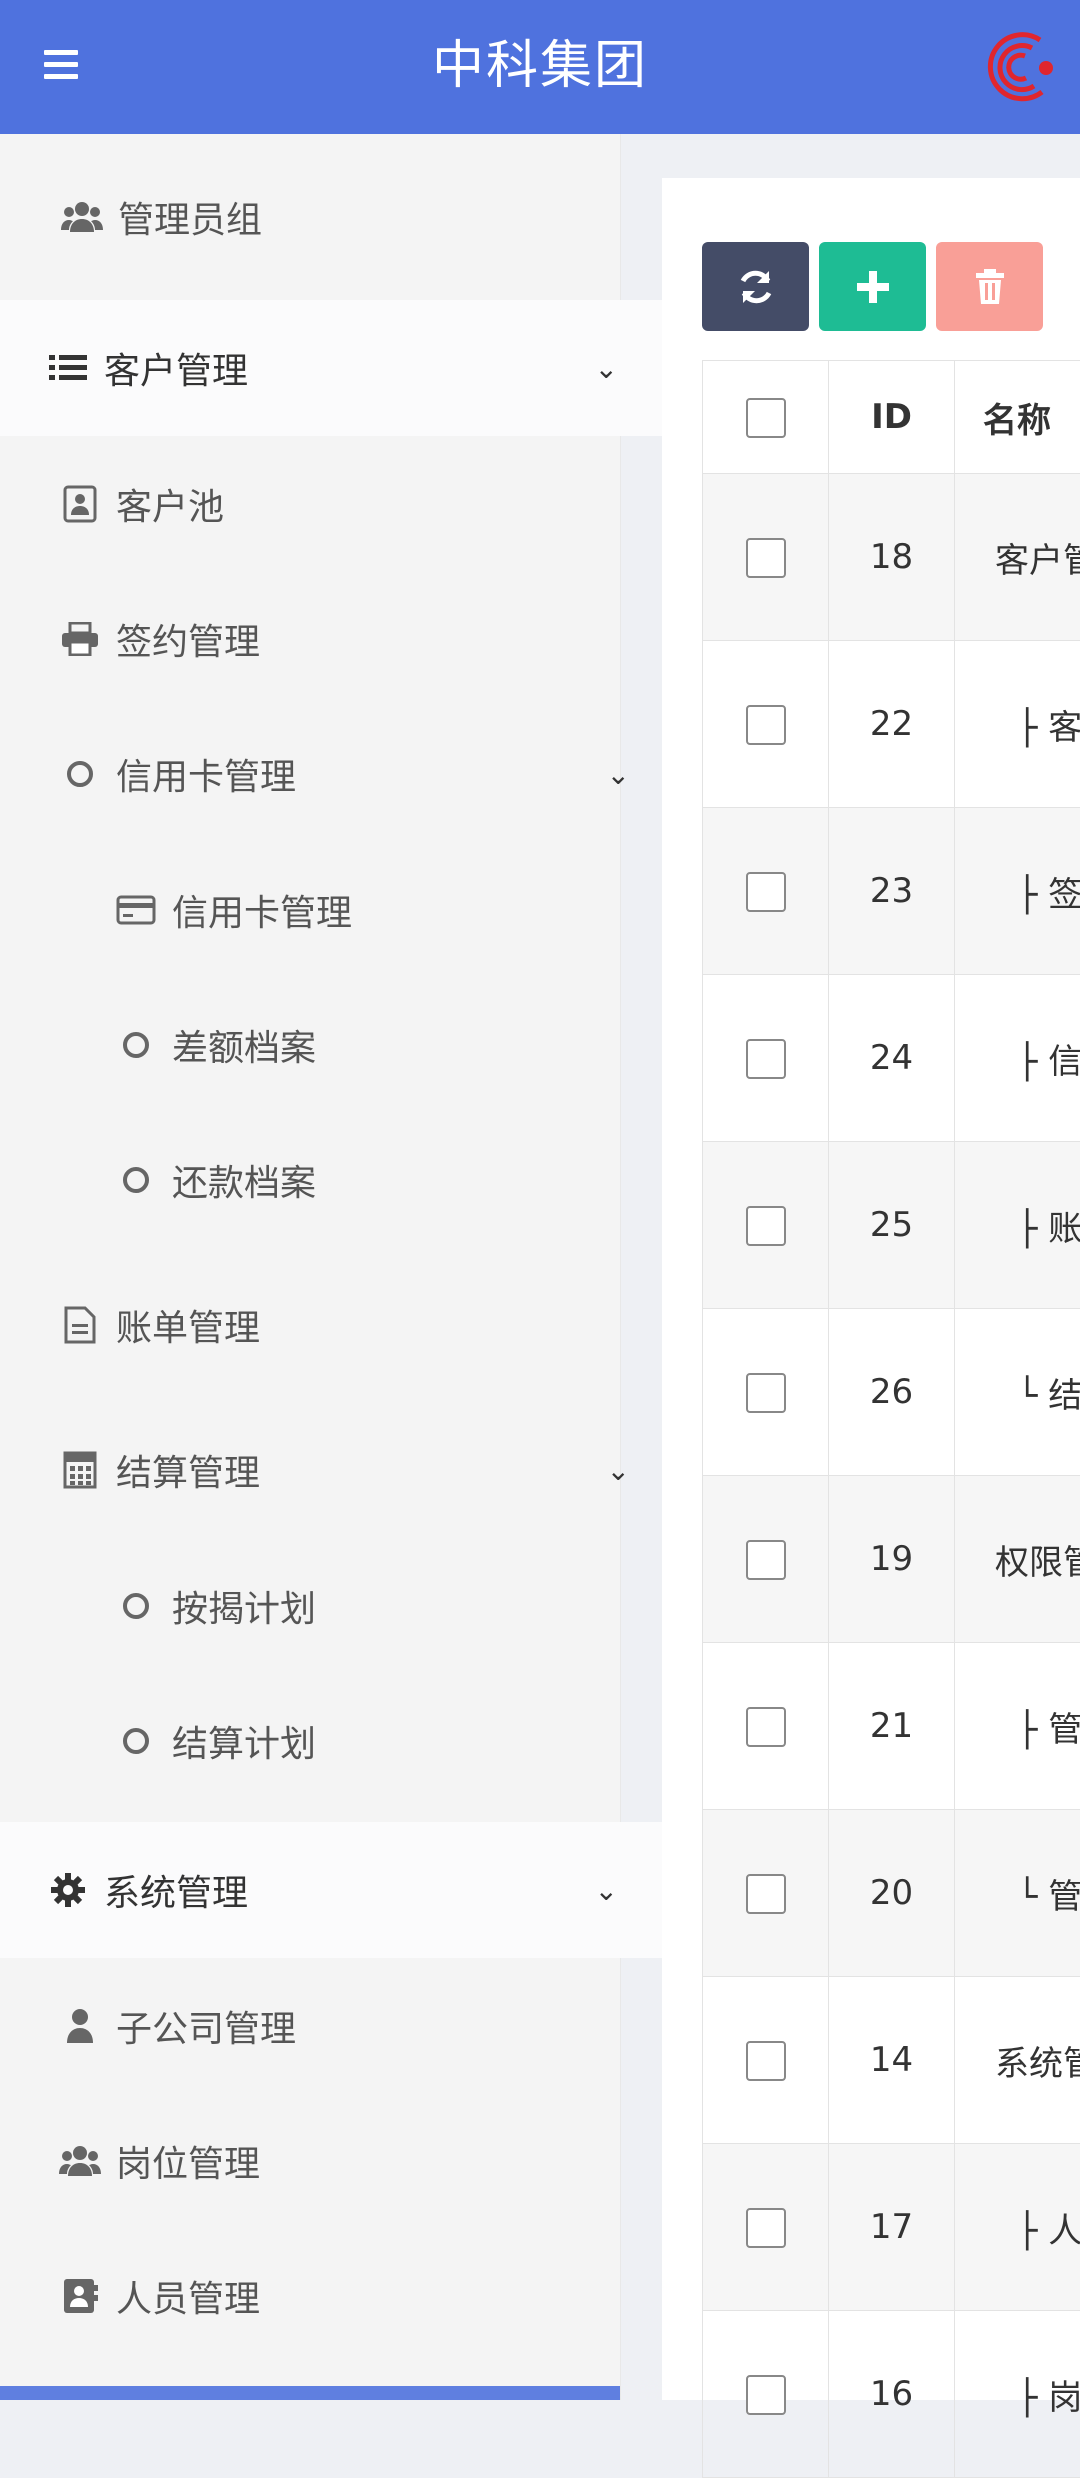  What do you see at coordinates (339, 774) in the screenshot?
I see `sidebar-group-credit-card: 信用卡管理 ⌄` at bounding box center [339, 774].